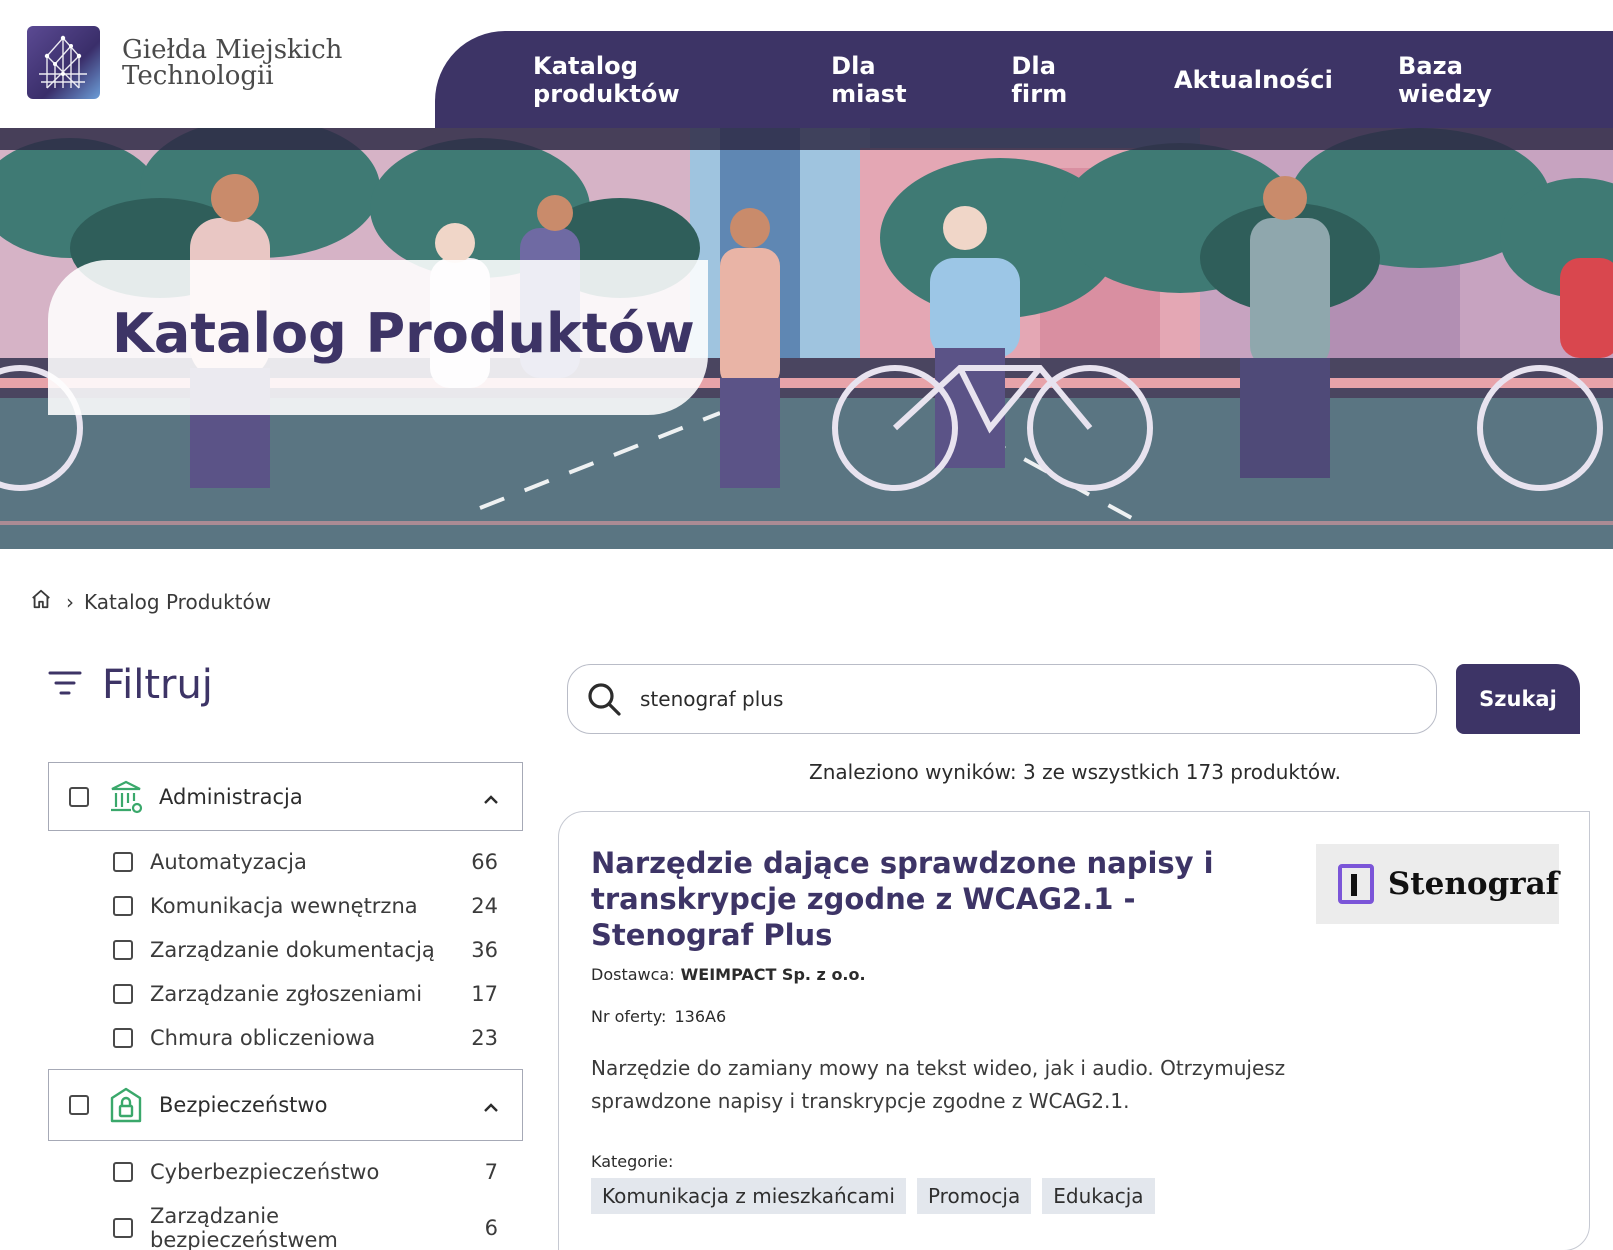  What do you see at coordinates (263, 1038) in the screenshot?
I see `filter-item-label: Chmura obliczeniowa` at bounding box center [263, 1038].